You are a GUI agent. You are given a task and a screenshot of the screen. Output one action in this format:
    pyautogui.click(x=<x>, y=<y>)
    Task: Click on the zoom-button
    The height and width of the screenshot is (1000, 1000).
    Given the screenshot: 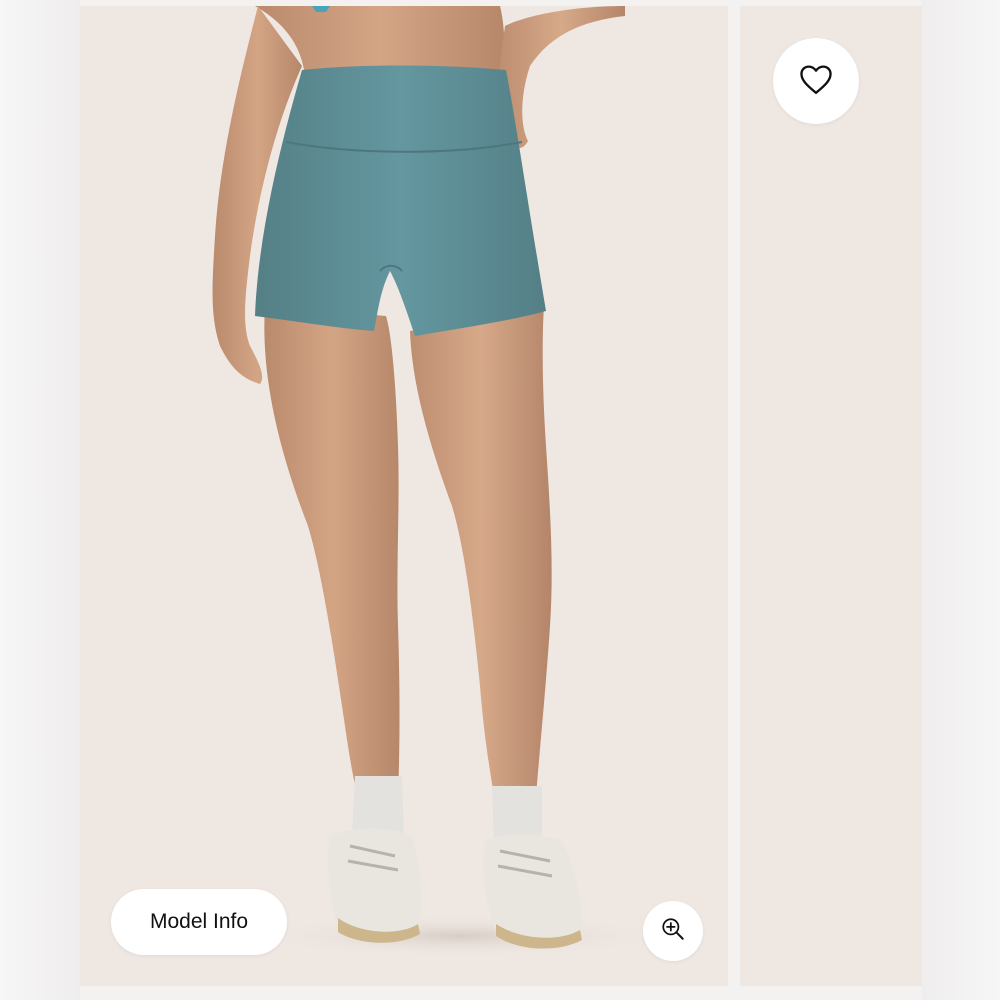 What is the action you would take?
    pyautogui.click(x=673, y=931)
    